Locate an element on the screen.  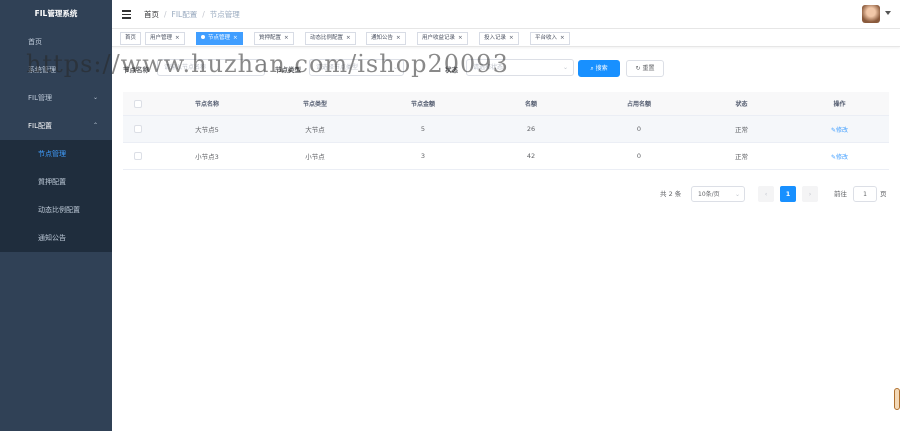
select-placeholder: 请选择状态 is located at coordinates (488, 67).